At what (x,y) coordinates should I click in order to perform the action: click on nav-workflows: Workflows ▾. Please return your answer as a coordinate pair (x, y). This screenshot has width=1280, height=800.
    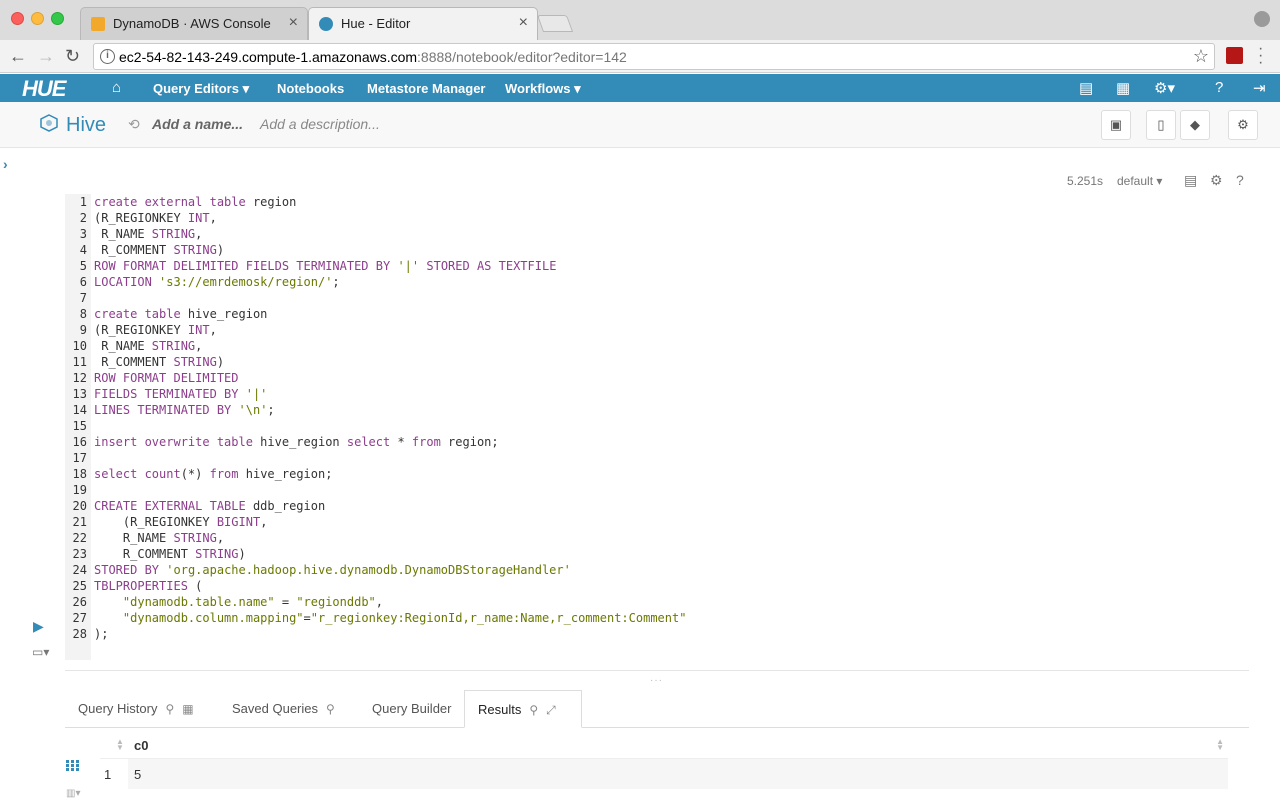
    Looking at the image, I should click on (543, 89).